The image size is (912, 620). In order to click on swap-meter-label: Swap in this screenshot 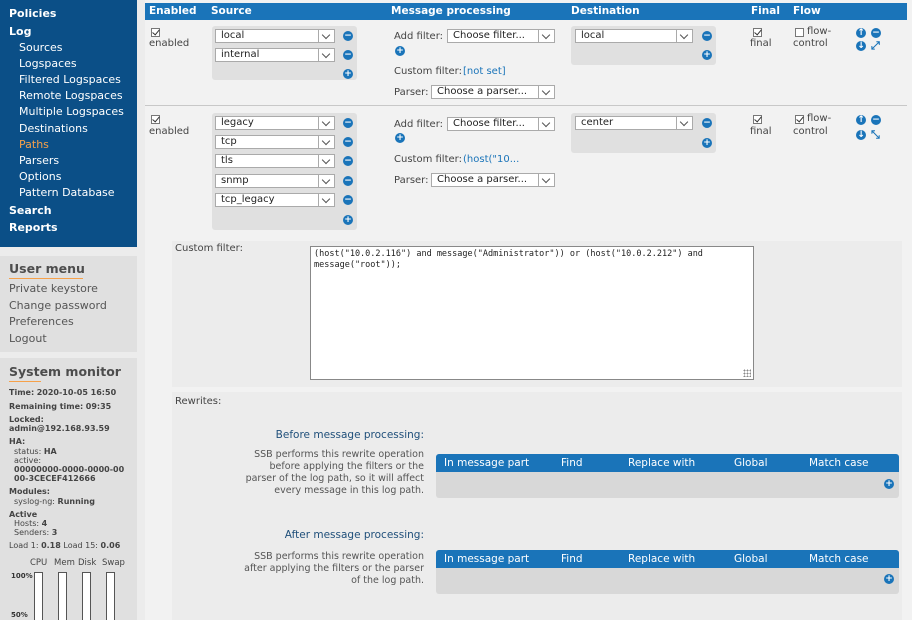, I will do `click(113, 563)`.